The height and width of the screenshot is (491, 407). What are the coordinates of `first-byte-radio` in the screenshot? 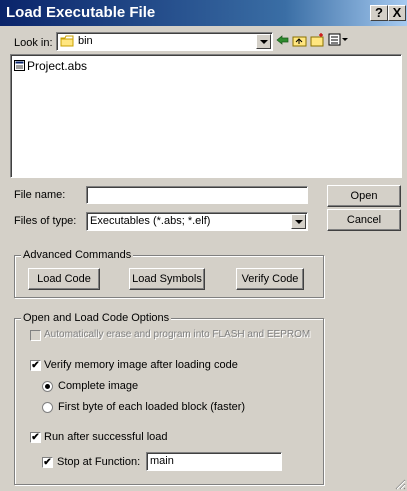 It's located at (47, 407).